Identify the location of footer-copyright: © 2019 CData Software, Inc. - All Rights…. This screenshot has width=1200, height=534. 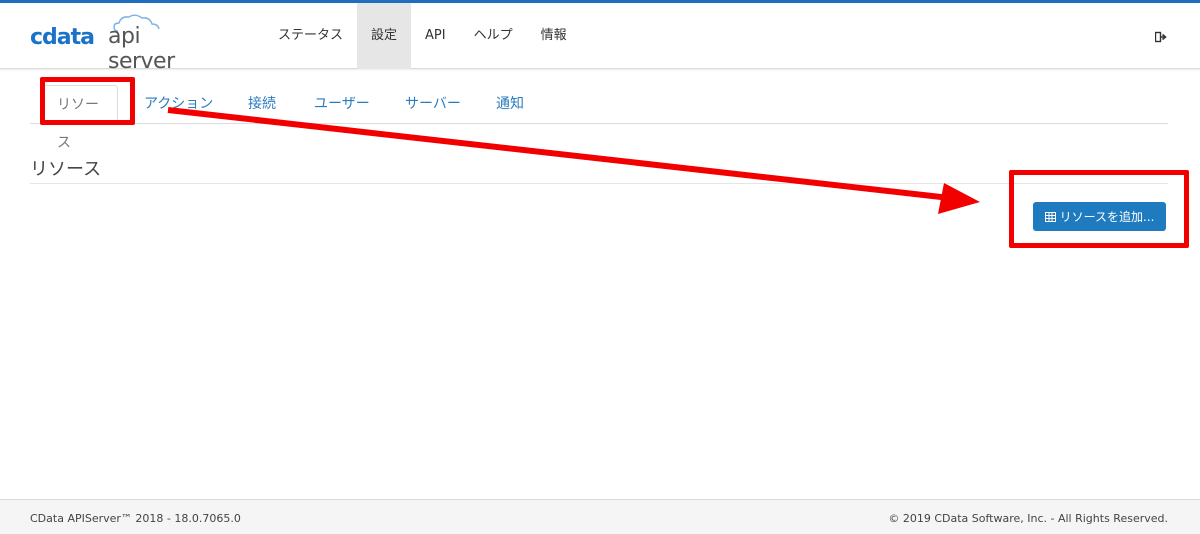
(1028, 518).